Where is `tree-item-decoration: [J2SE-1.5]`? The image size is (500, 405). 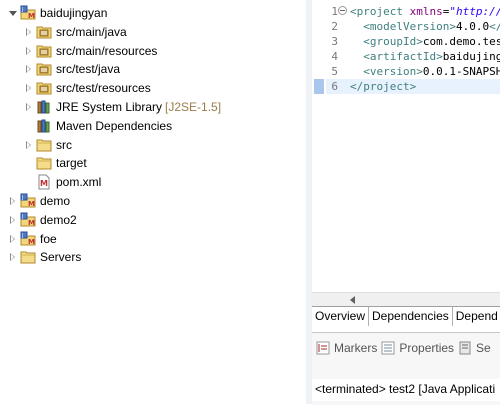 tree-item-decoration: [J2SE-1.5] is located at coordinates (193, 107).